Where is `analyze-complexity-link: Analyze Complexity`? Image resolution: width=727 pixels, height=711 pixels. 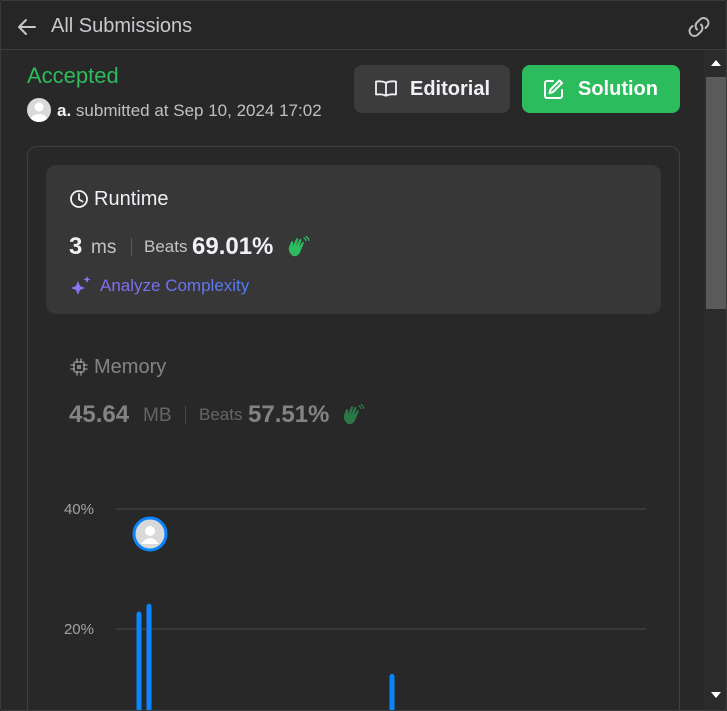 analyze-complexity-link: Analyze Complexity is located at coordinates (174, 286).